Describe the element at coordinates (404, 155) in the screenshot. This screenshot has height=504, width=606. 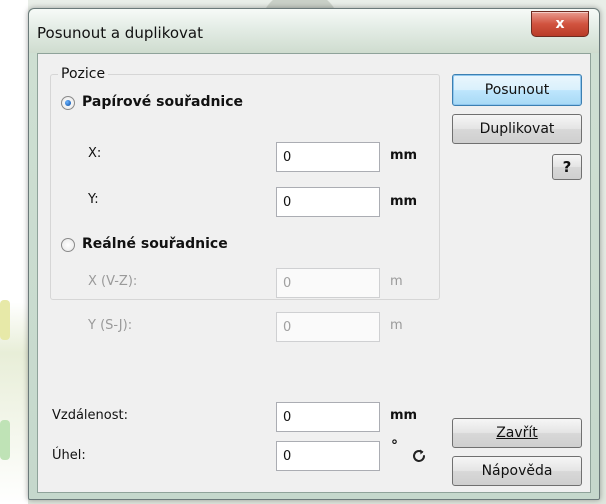
I see `paper-x-unit: mm` at that location.